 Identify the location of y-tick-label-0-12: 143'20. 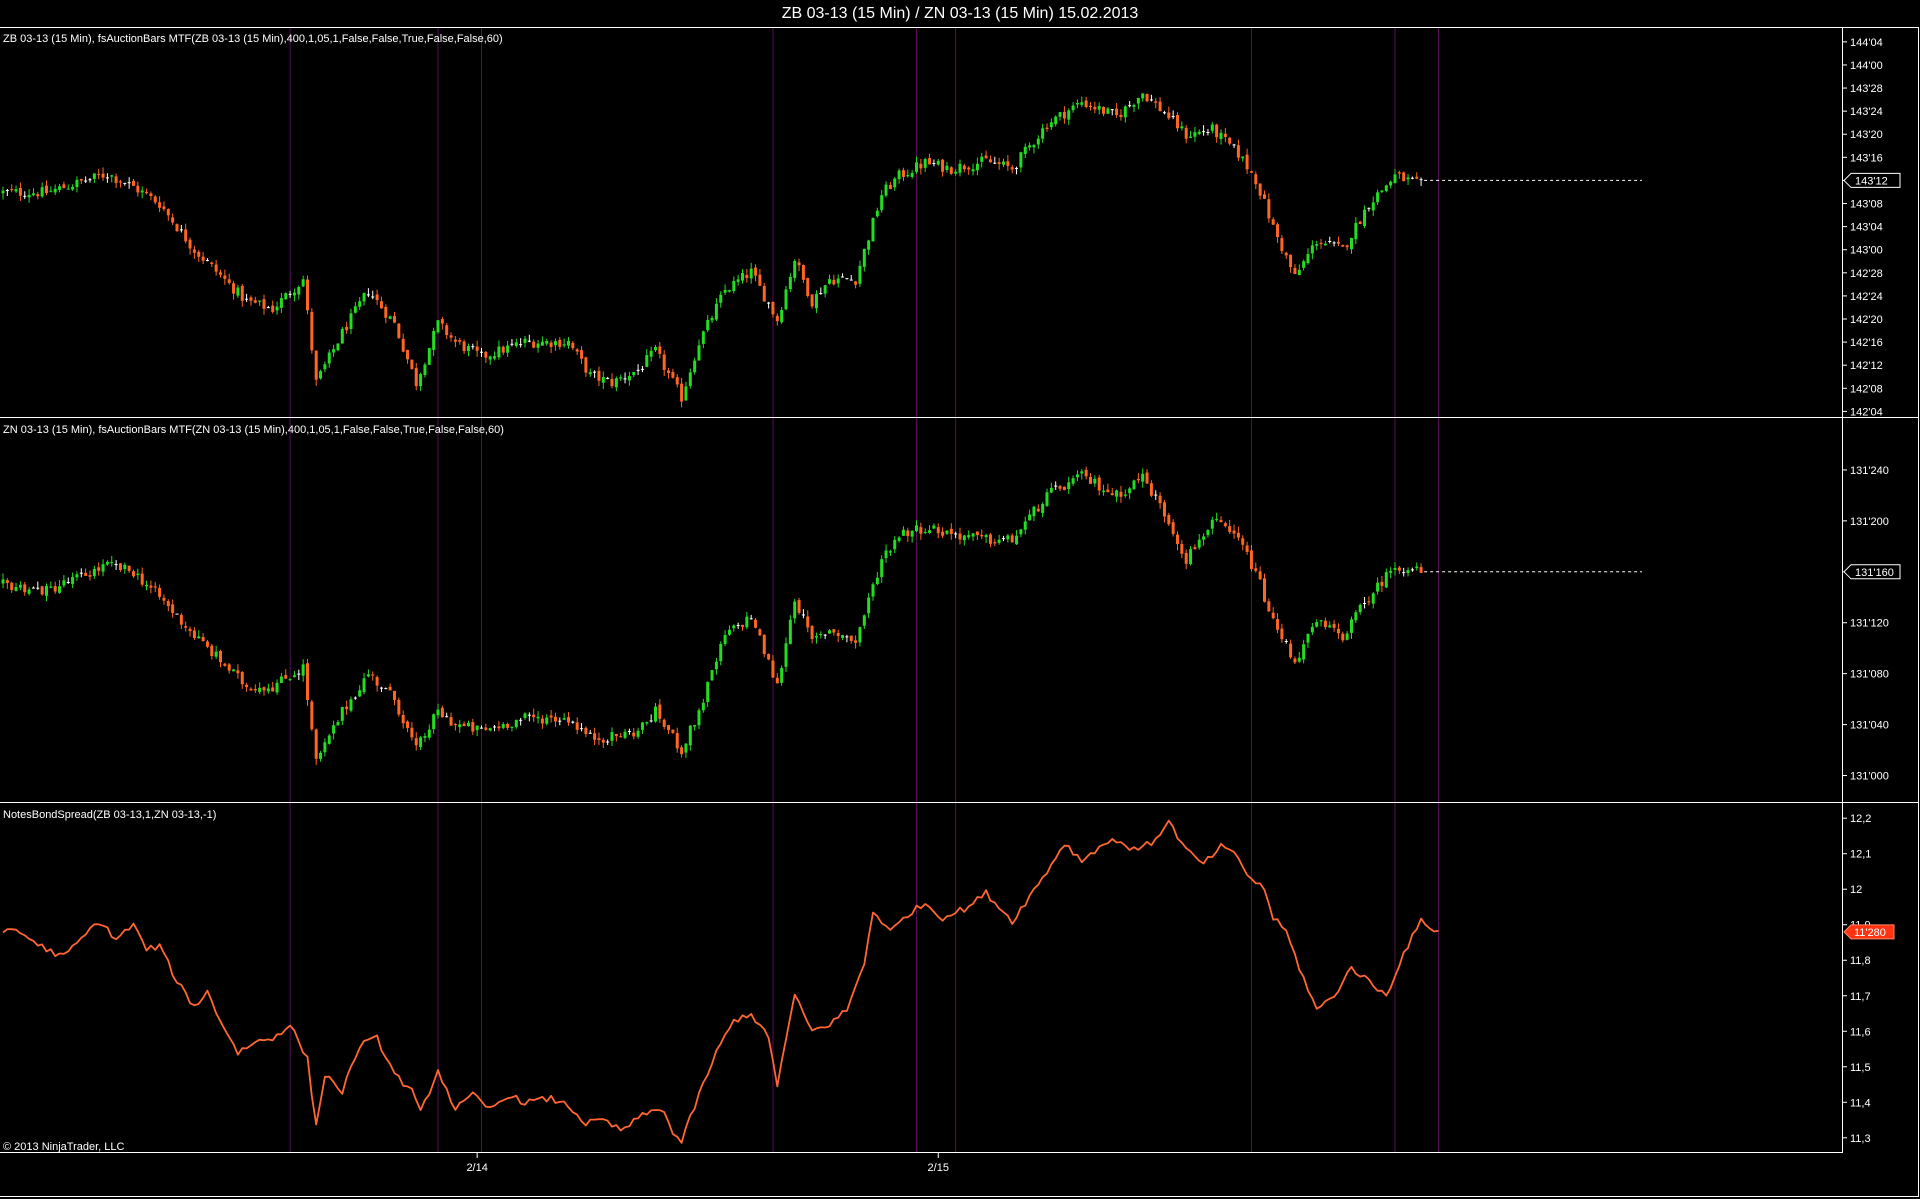
(1866, 135).